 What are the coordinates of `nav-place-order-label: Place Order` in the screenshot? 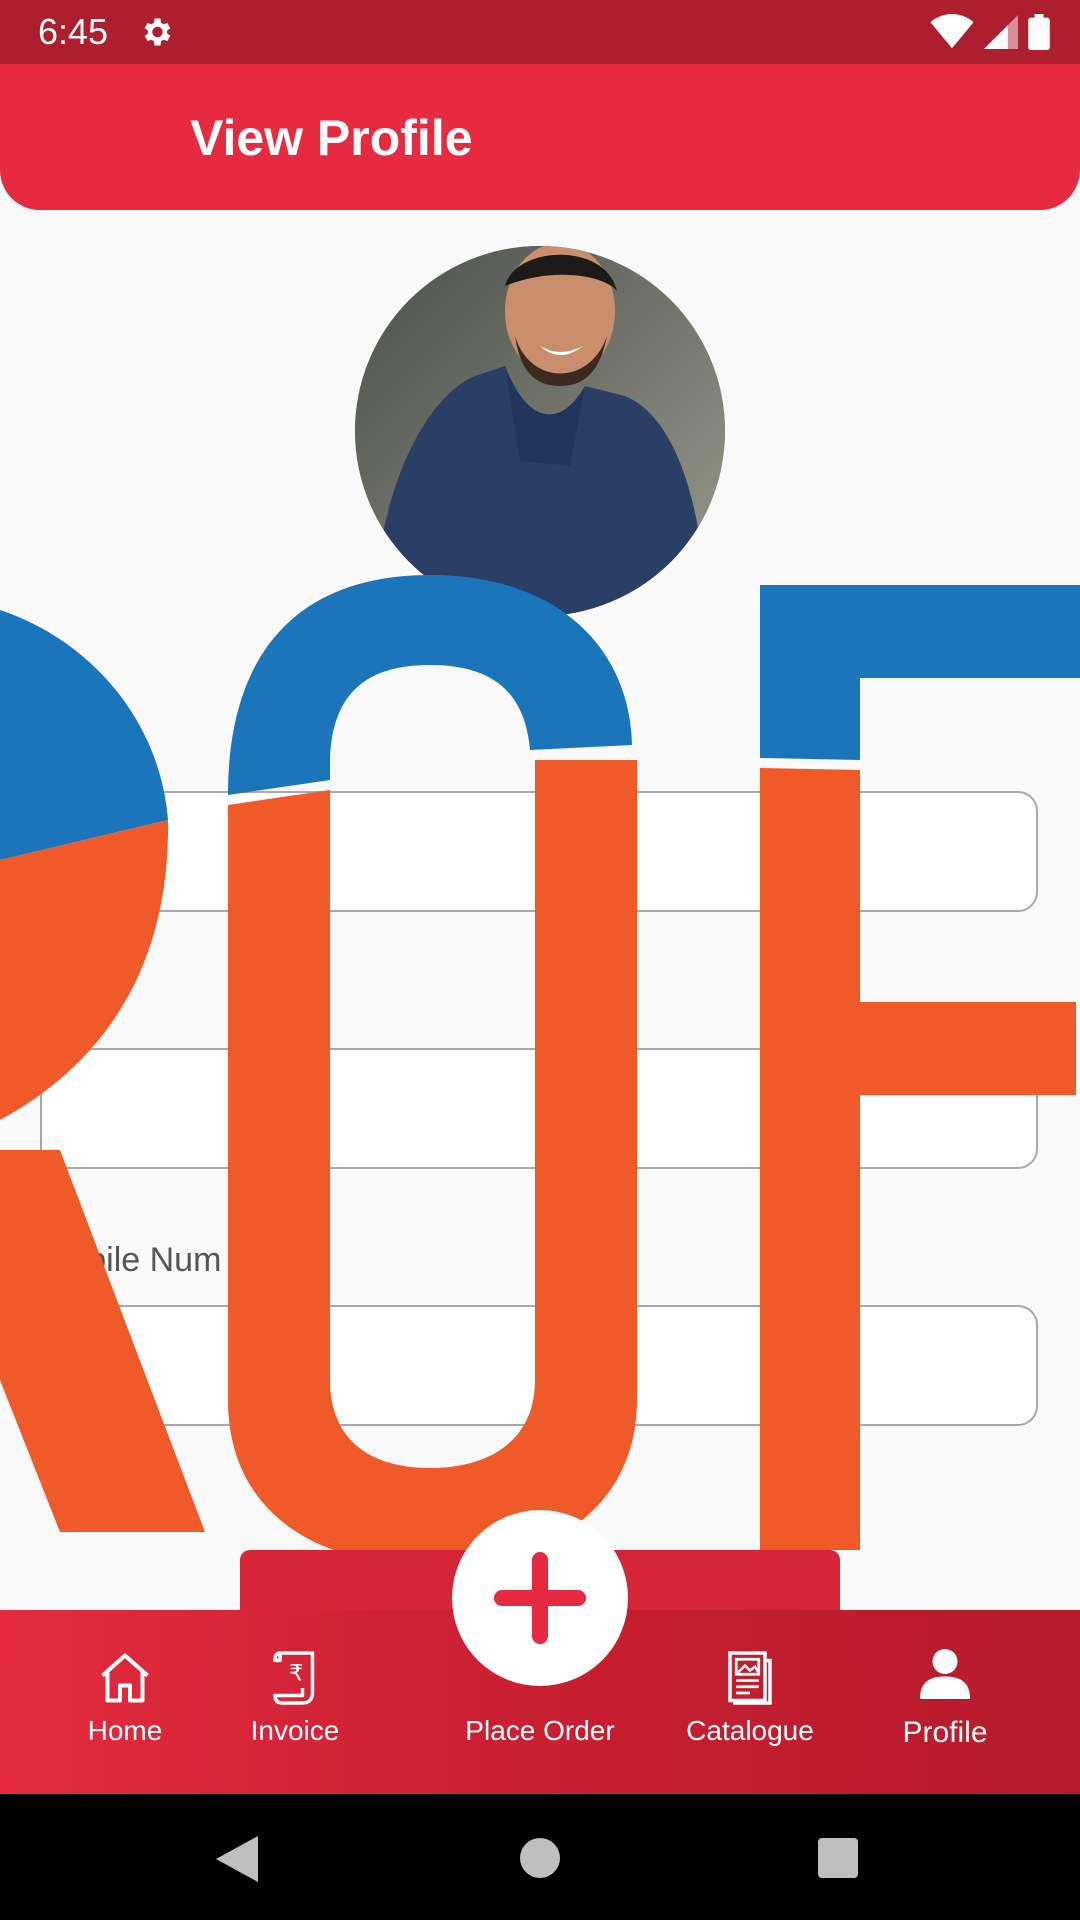 It's located at (540, 1730).